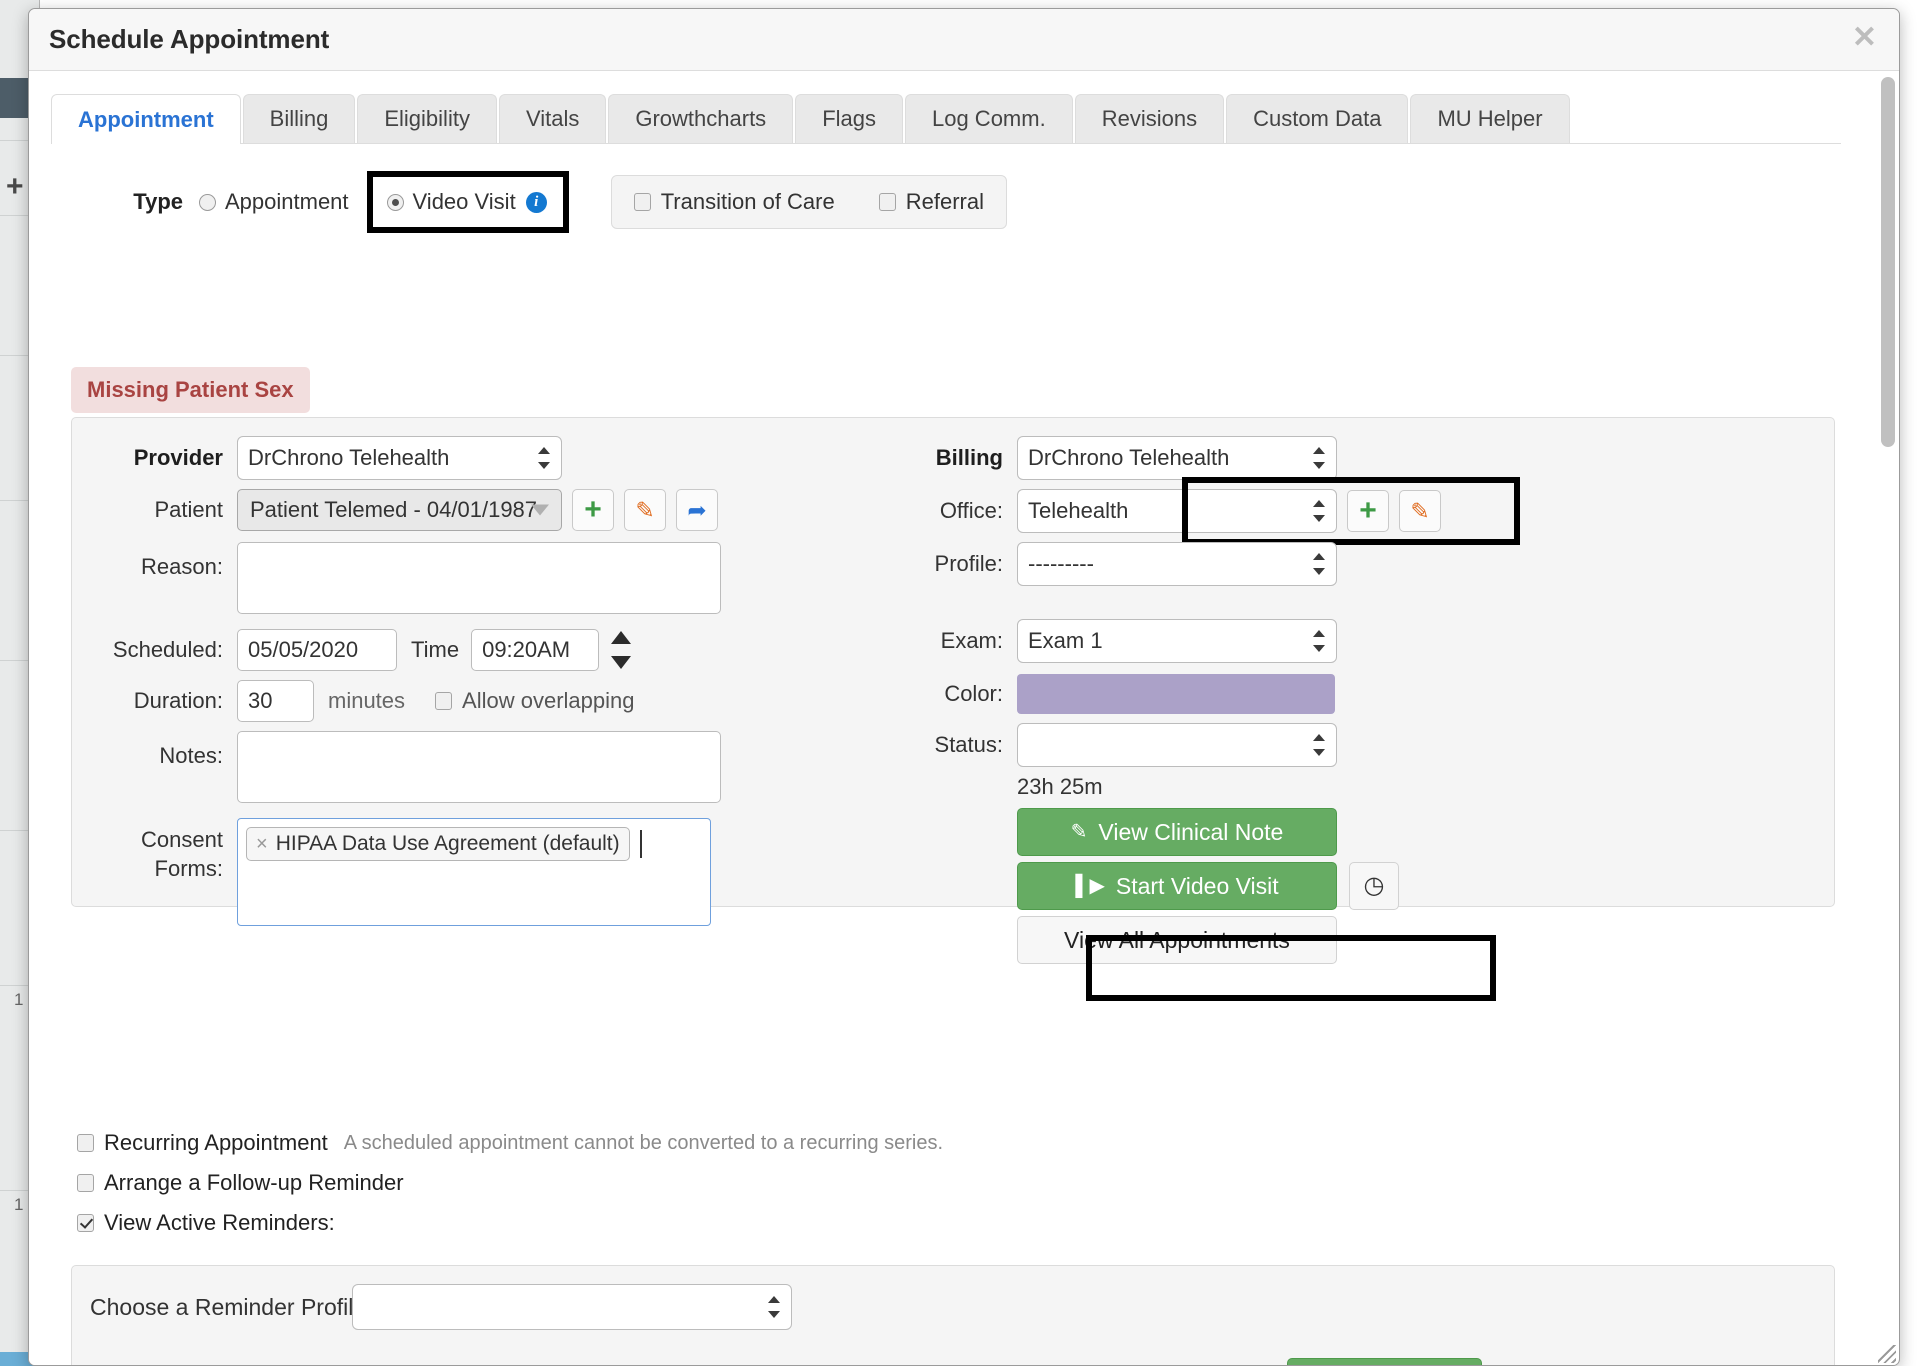 The image size is (1928, 1366). I want to click on radio-video-visit: Video Visit, so click(451, 202).